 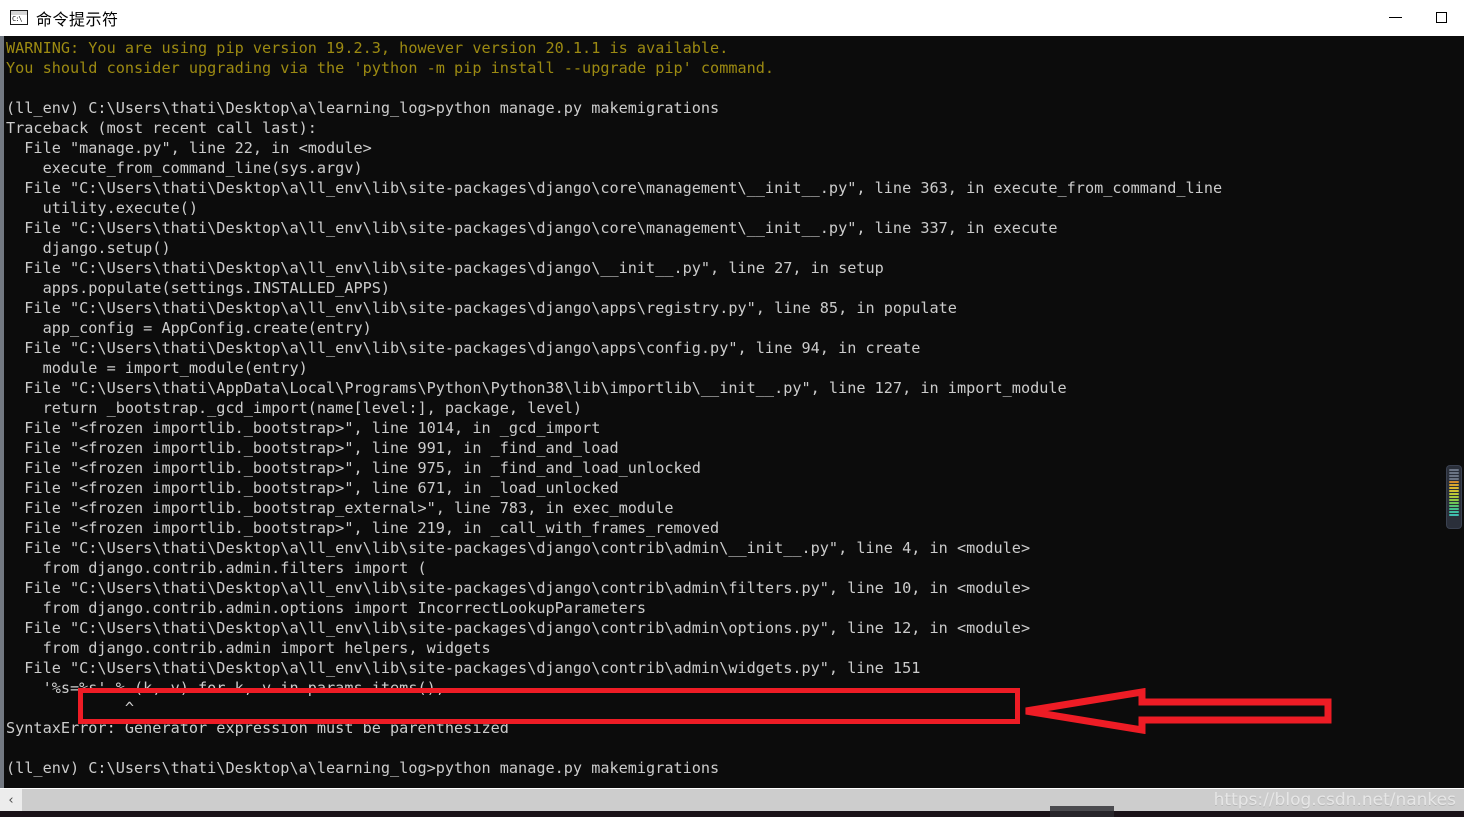 What do you see at coordinates (19, 17) in the screenshot?
I see `console-icon` at bounding box center [19, 17].